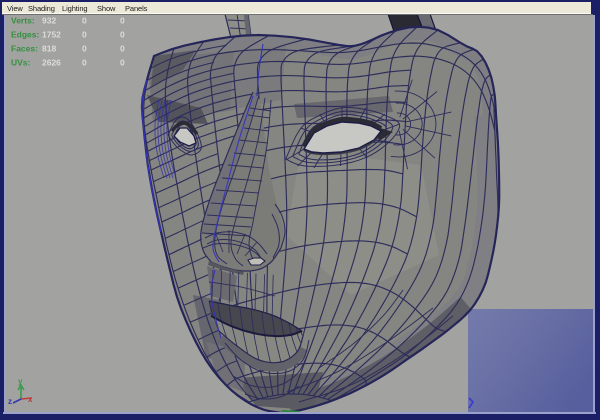 This screenshot has height=420, width=600. What do you see at coordinates (10, 401) in the screenshot?
I see `svg-text: z` at bounding box center [10, 401].